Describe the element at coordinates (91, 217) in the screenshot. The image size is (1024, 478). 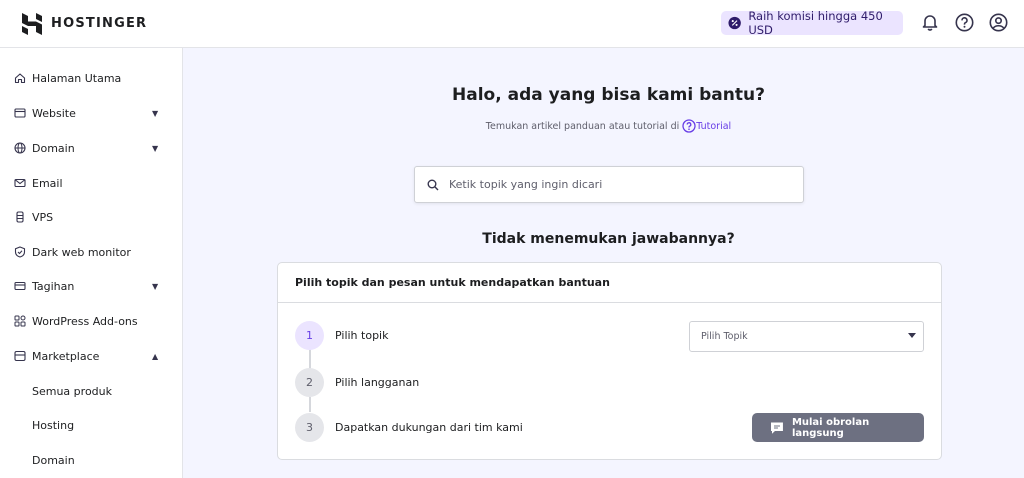
I see `sidebar-item-vps: VPS` at that location.